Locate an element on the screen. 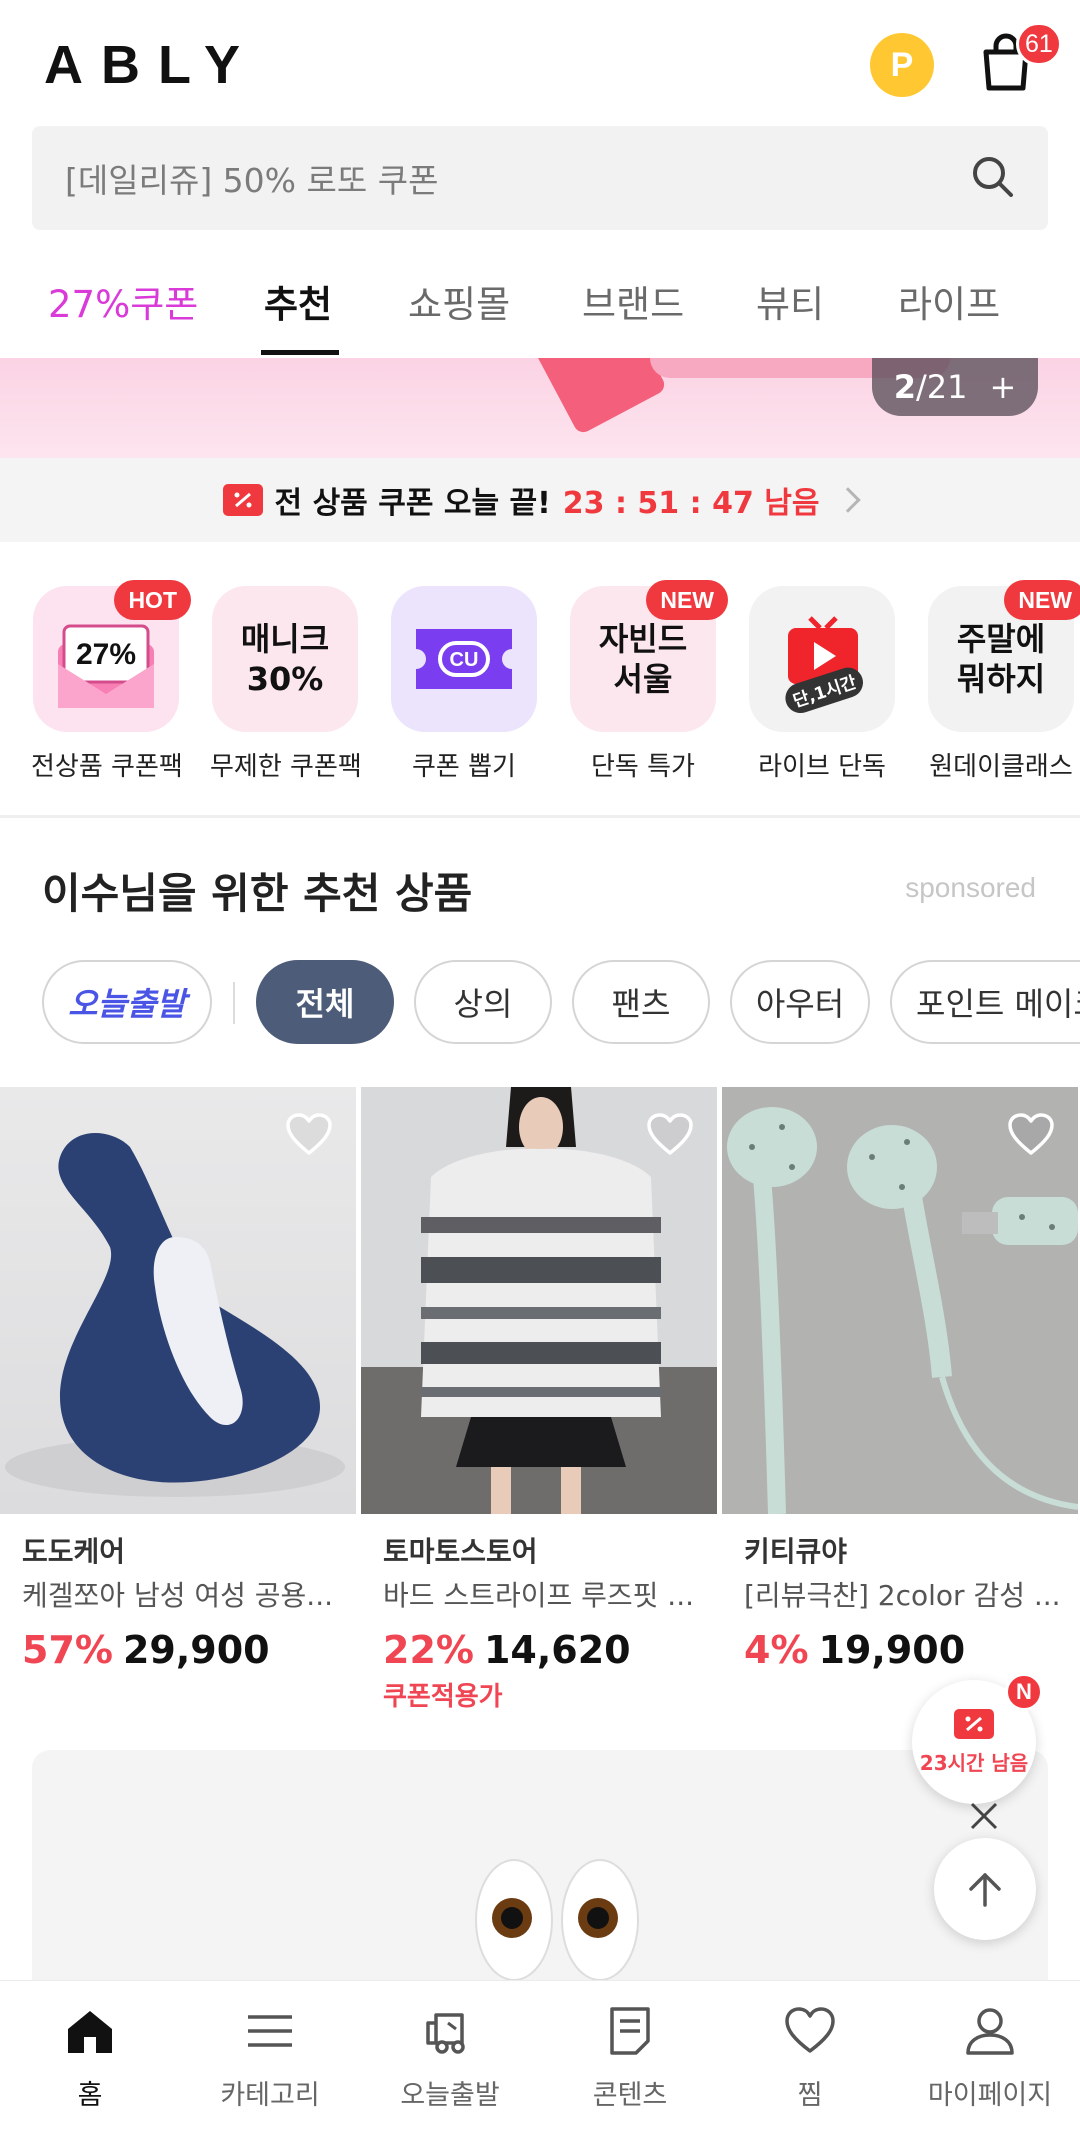 This screenshot has width=1080, height=2129. tab-shoppingmall: 쇼핑몰 is located at coordinates (459, 301).